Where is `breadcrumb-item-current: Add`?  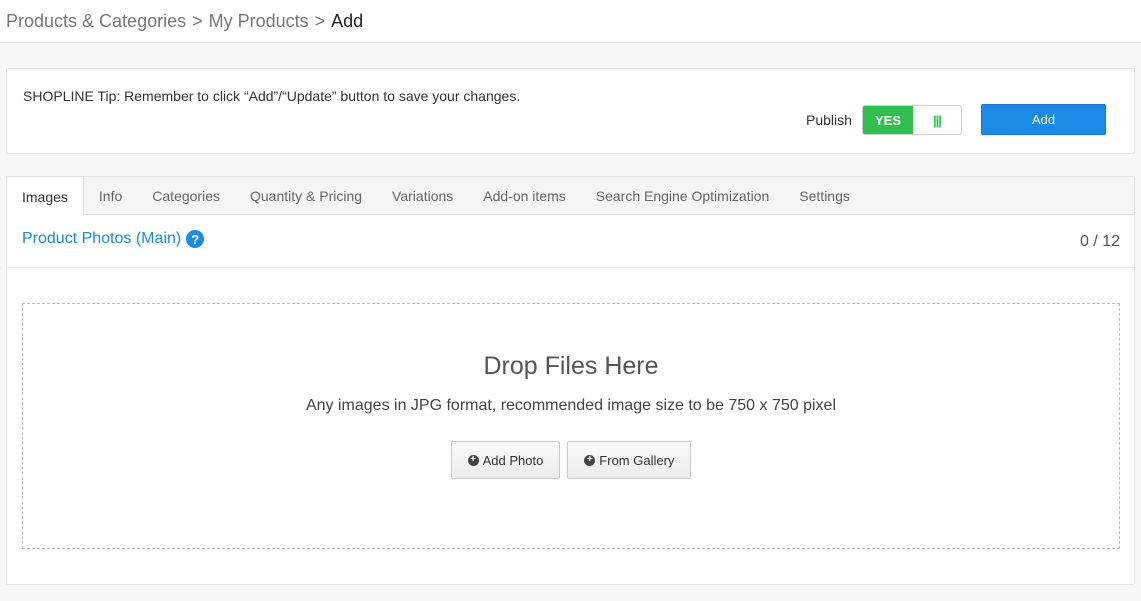 breadcrumb-item-current: Add is located at coordinates (347, 20).